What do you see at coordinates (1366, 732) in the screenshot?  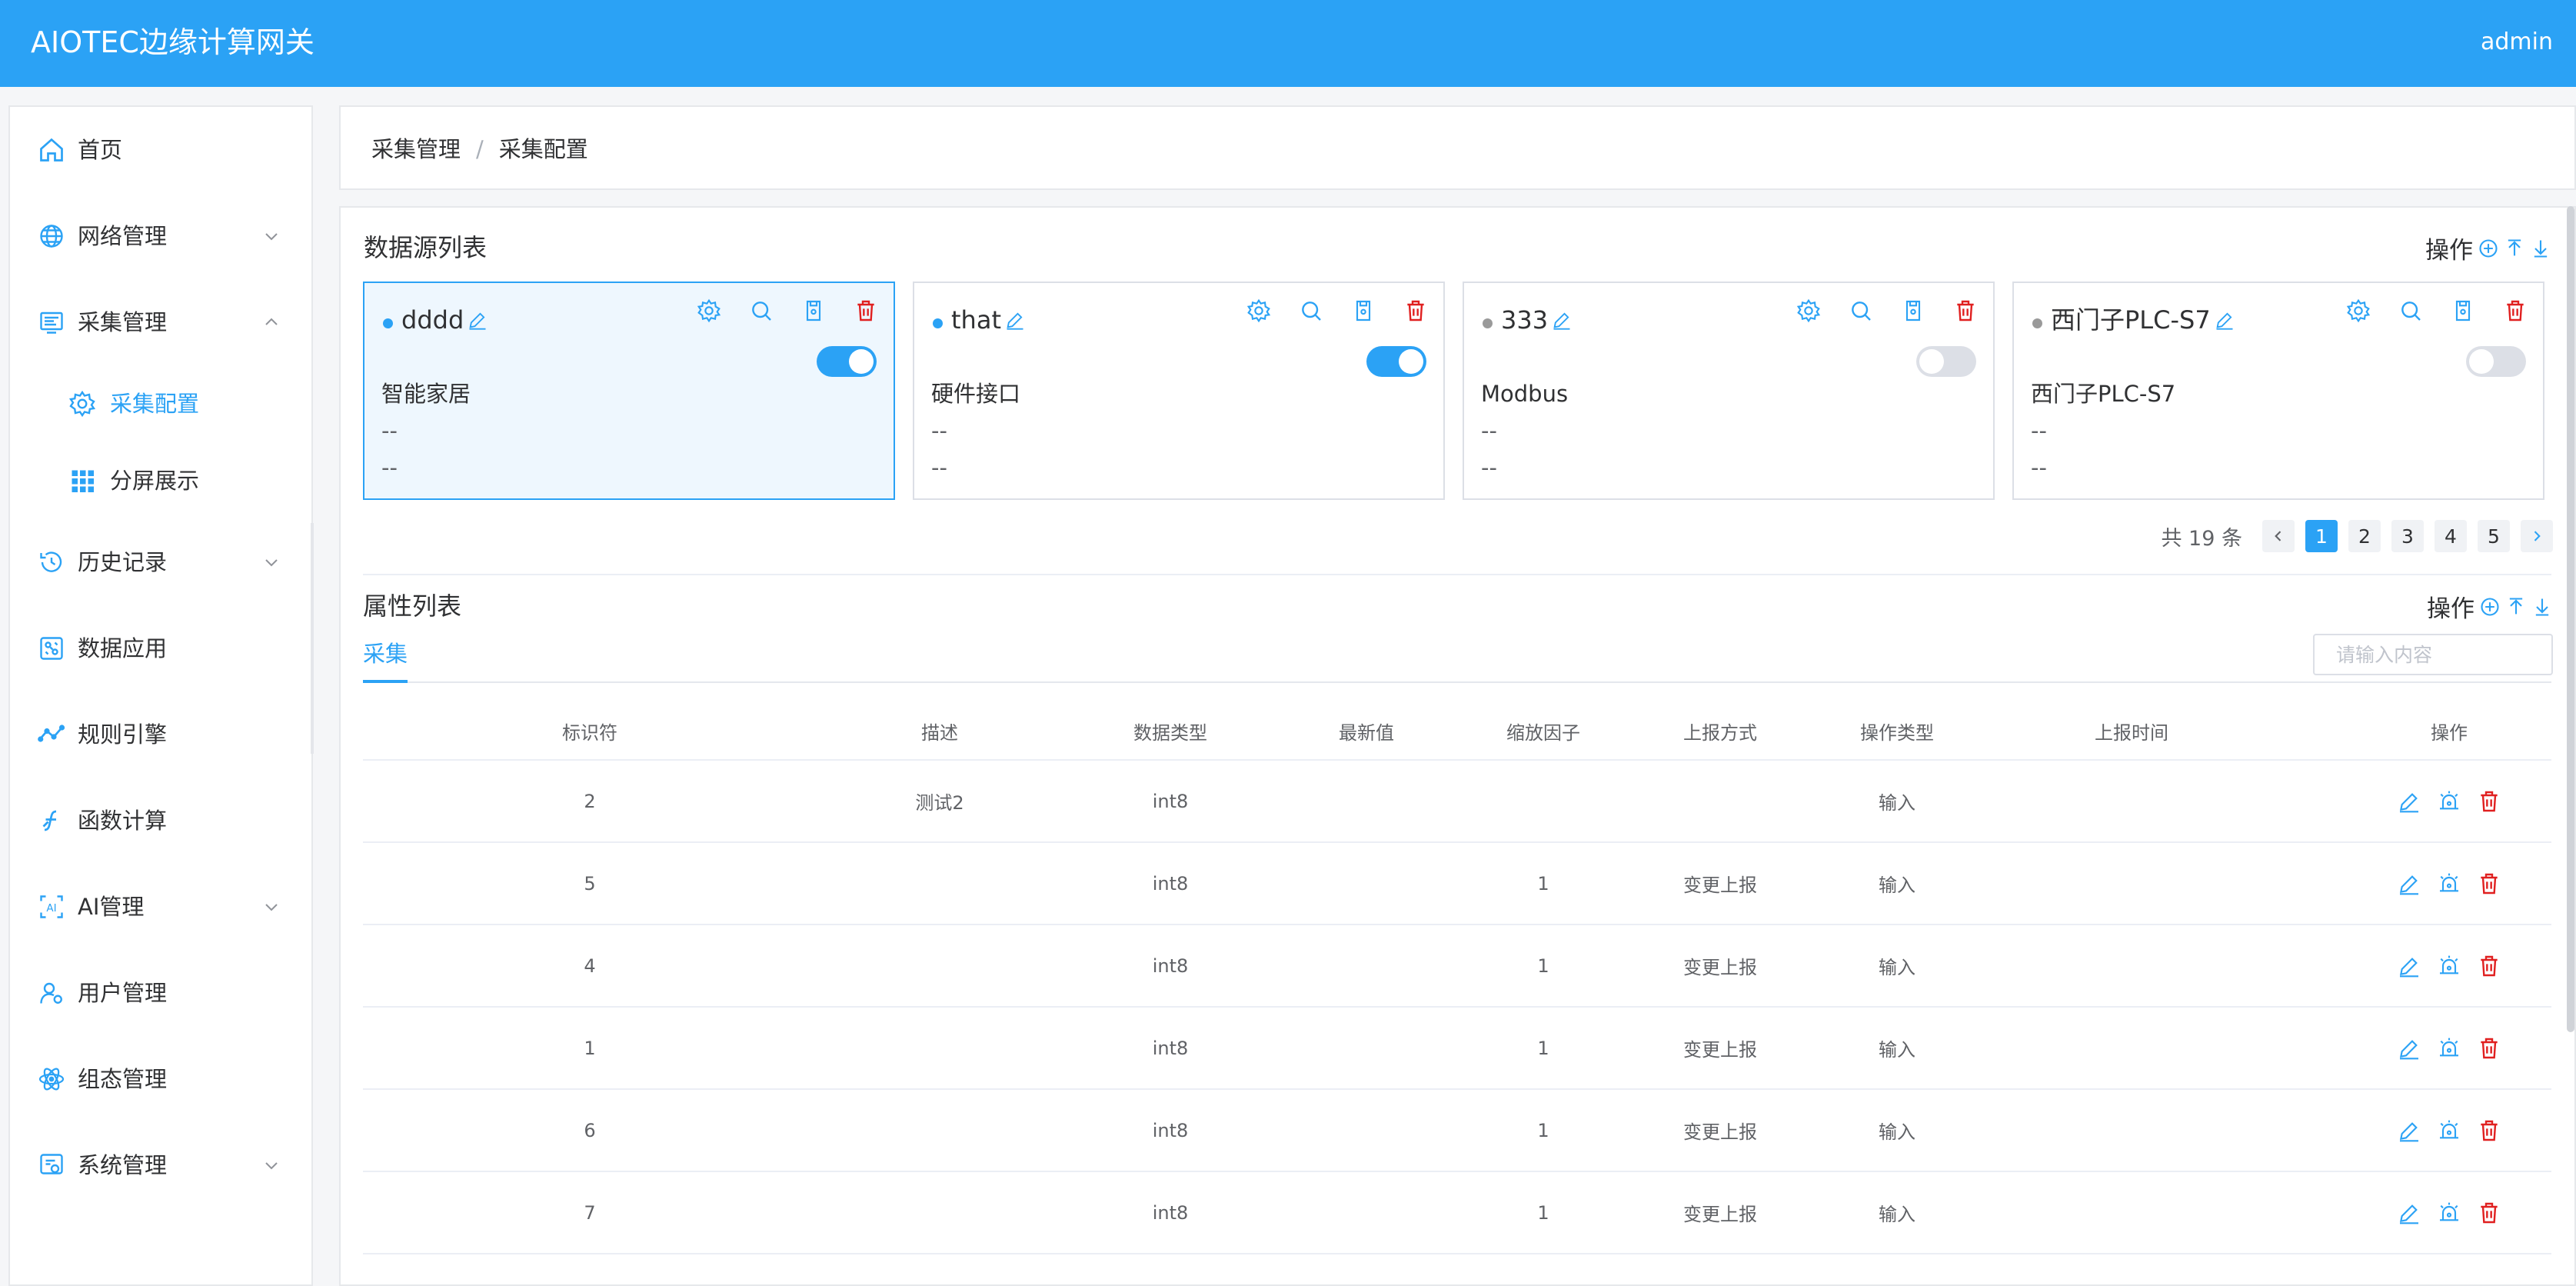 I see `column-header: 最新值` at bounding box center [1366, 732].